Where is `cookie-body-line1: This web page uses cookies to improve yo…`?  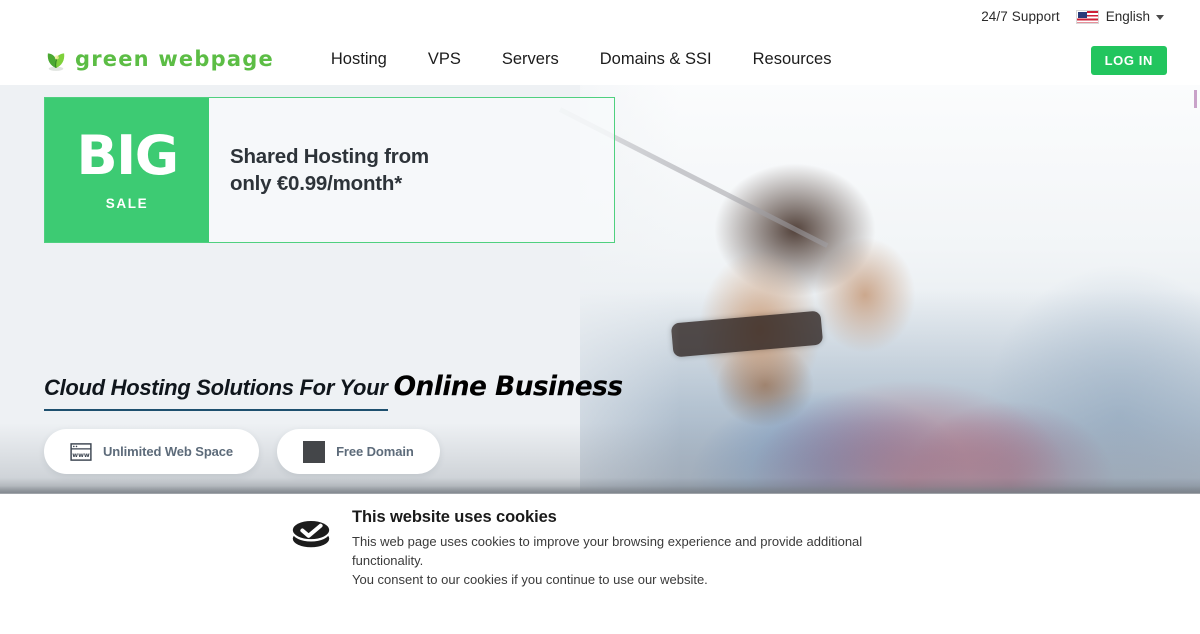
cookie-body-line1: This web page uses cookies to improve yo… is located at coordinates (607, 551).